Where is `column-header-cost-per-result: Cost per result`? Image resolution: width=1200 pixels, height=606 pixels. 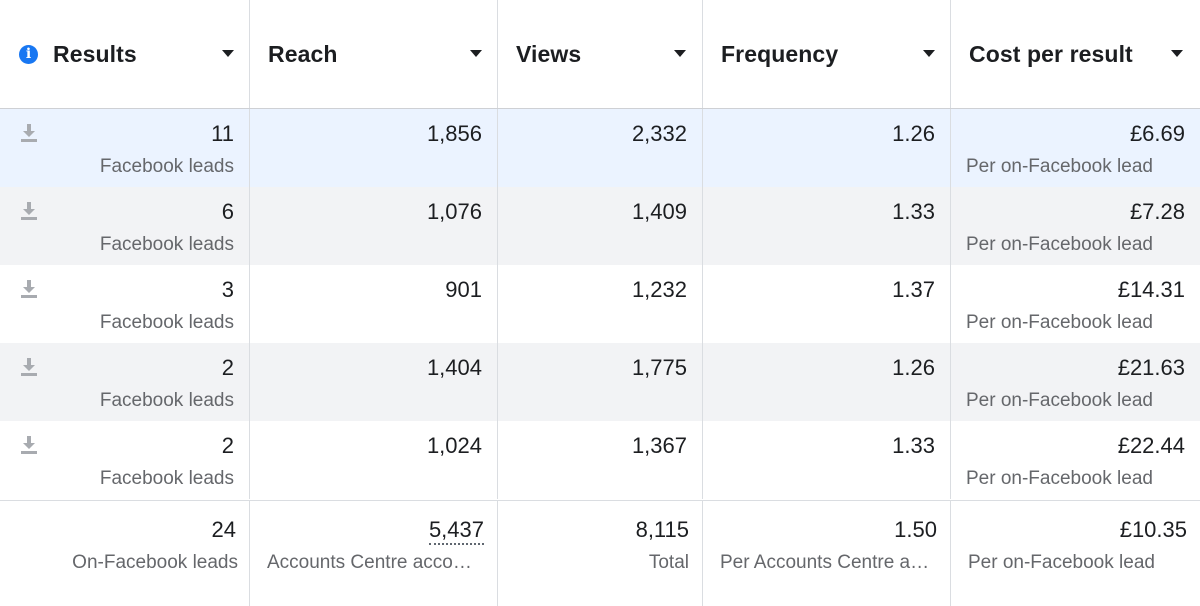
column-header-cost-per-result: Cost per result is located at coordinates (1075, 54).